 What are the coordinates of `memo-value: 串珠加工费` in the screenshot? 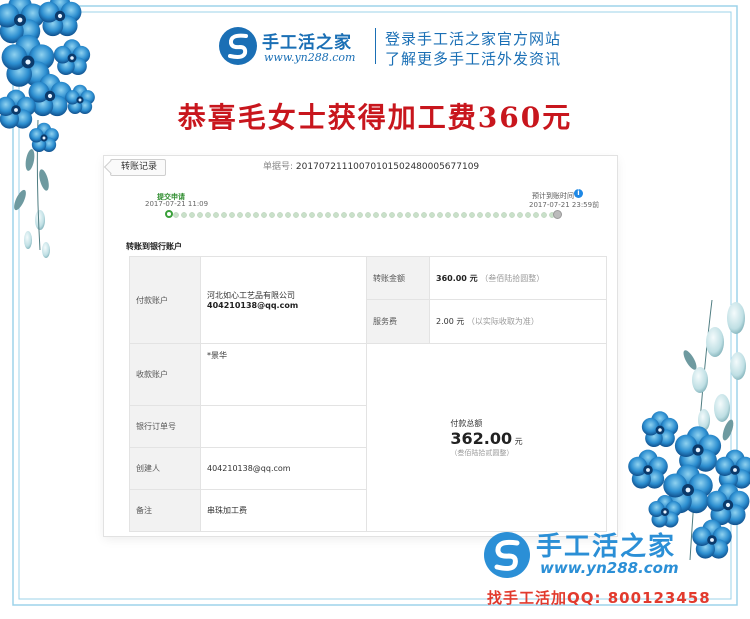 It's located at (283, 510).